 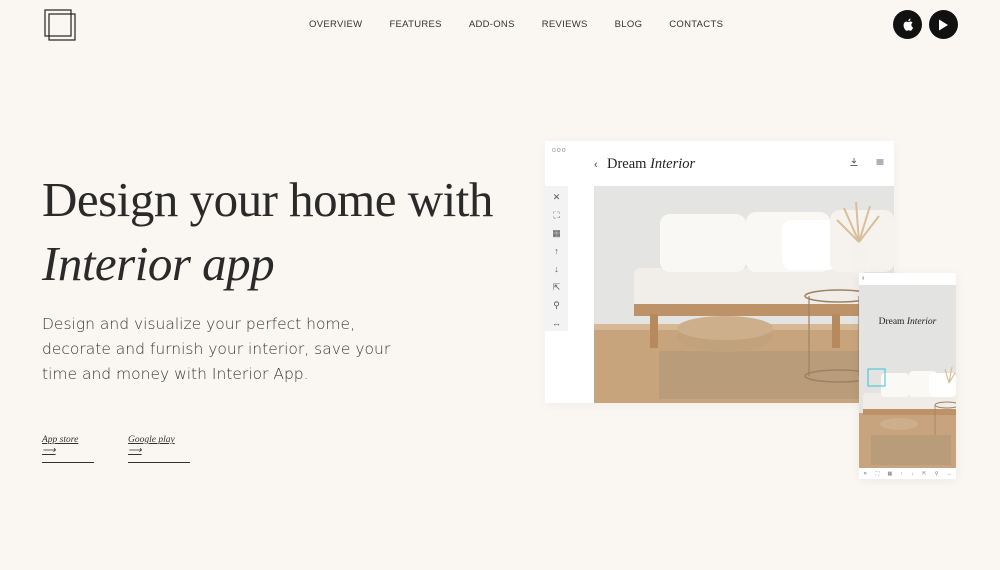 I want to click on phone-title-plain: Dream, so click(x=892, y=322).